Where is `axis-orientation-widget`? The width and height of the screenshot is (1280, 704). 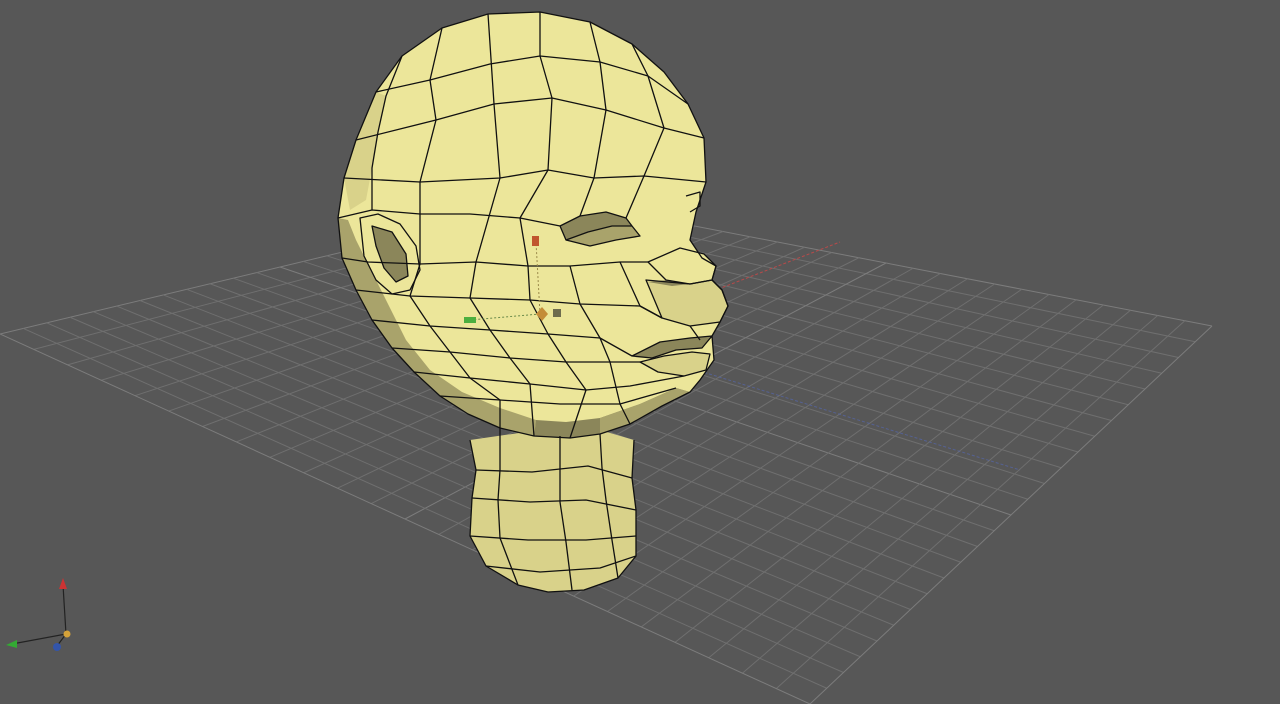 axis-orientation-widget is located at coordinates (38, 614).